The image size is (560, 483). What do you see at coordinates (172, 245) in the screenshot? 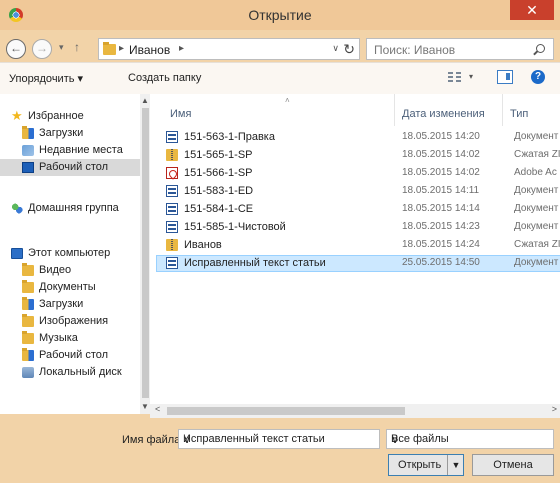
I see `zip-folder-icon` at bounding box center [172, 245].